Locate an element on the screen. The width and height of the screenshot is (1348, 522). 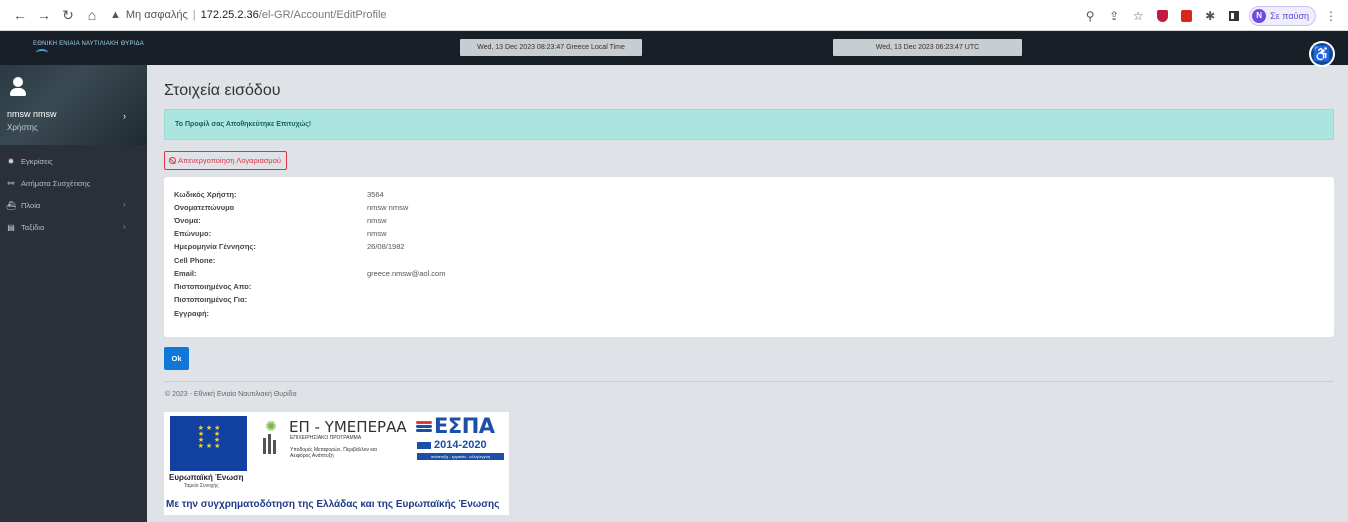
ep-program: ΕΠΙΧΕΙΡΗΣΙΑΚΟ ΠΡΟΓΡΑΜΜΑ is located at coordinates (326, 438).